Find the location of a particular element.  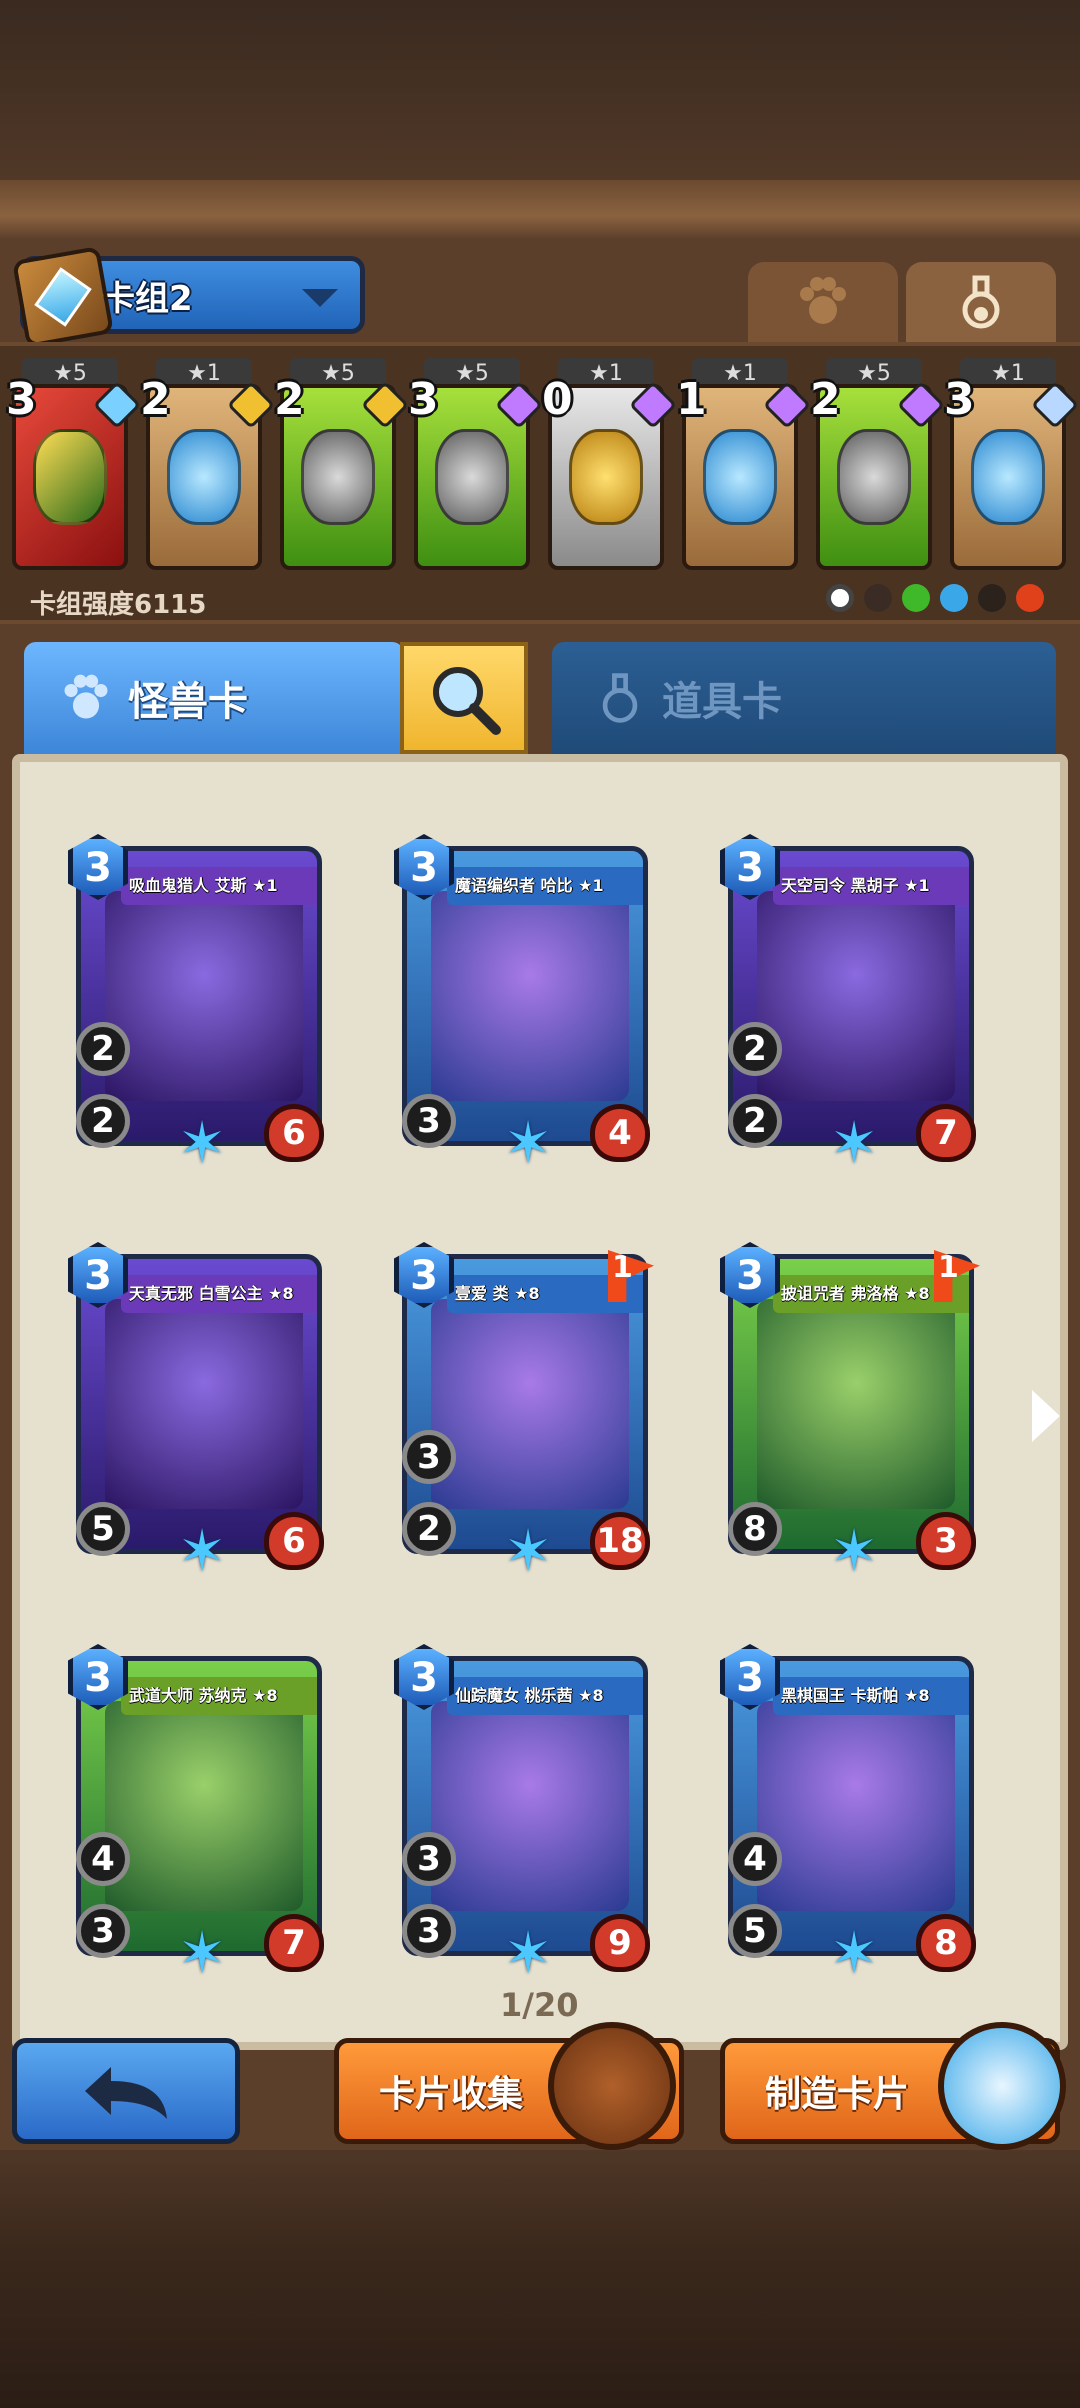

card-attack: 8 is located at coordinates (755, 1529).